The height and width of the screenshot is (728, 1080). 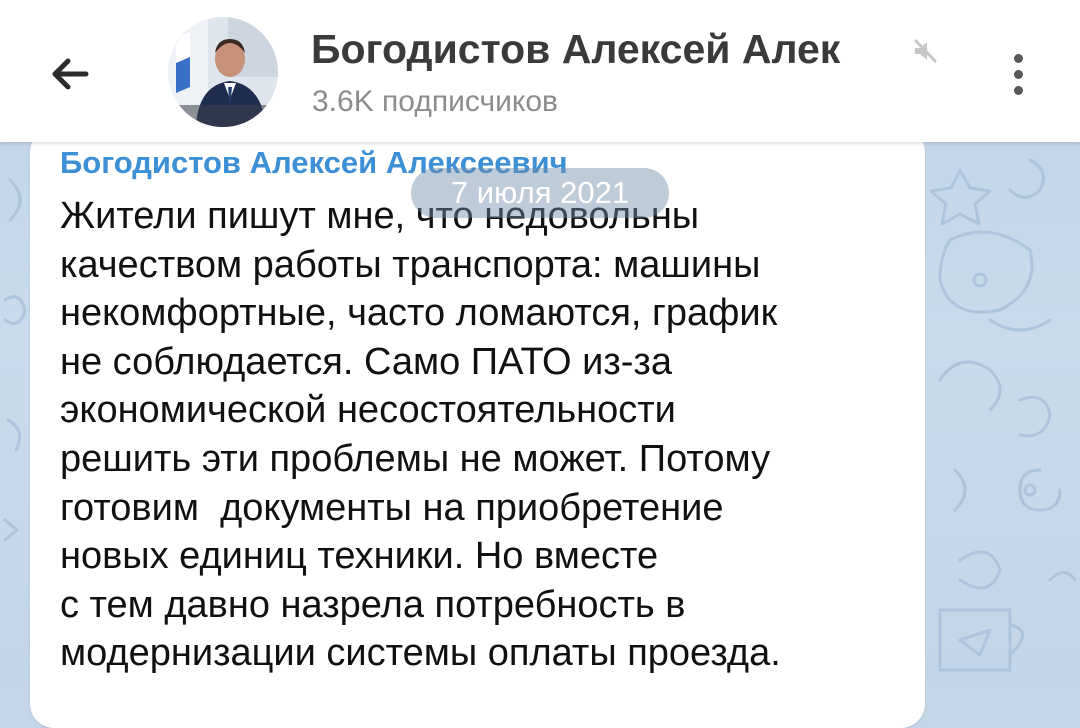 What do you see at coordinates (611, 49) in the screenshot?
I see `channel-title: Богодистов Алексей Алек` at bounding box center [611, 49].